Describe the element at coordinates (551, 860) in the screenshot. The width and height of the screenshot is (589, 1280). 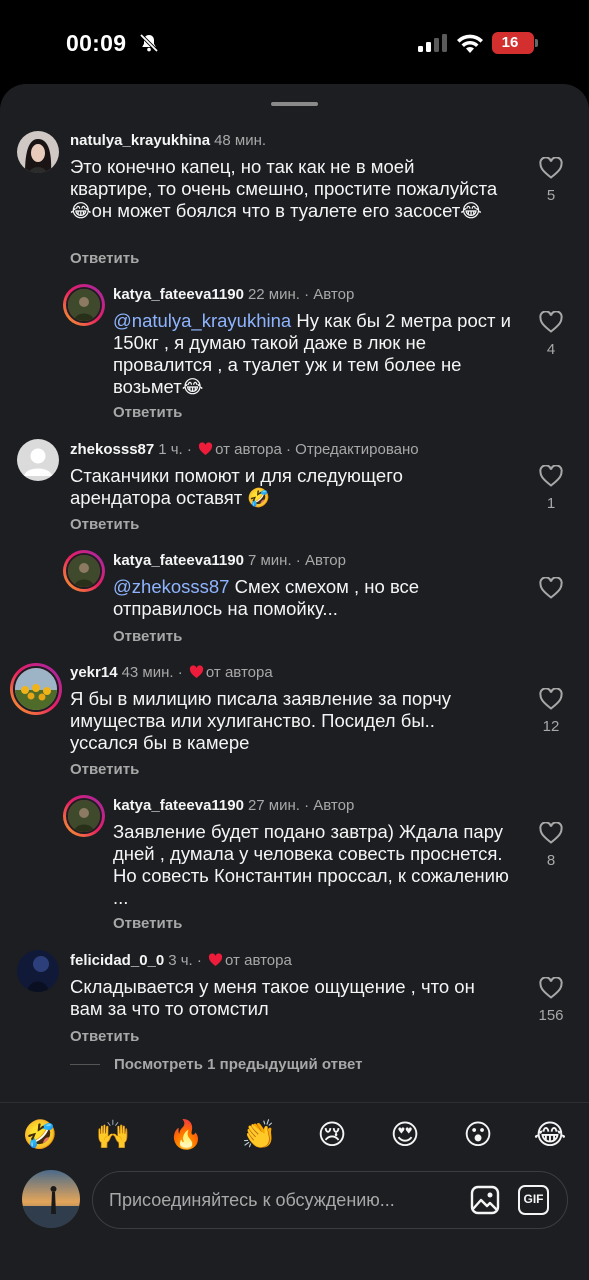
I see `like-count: 8` at that location.